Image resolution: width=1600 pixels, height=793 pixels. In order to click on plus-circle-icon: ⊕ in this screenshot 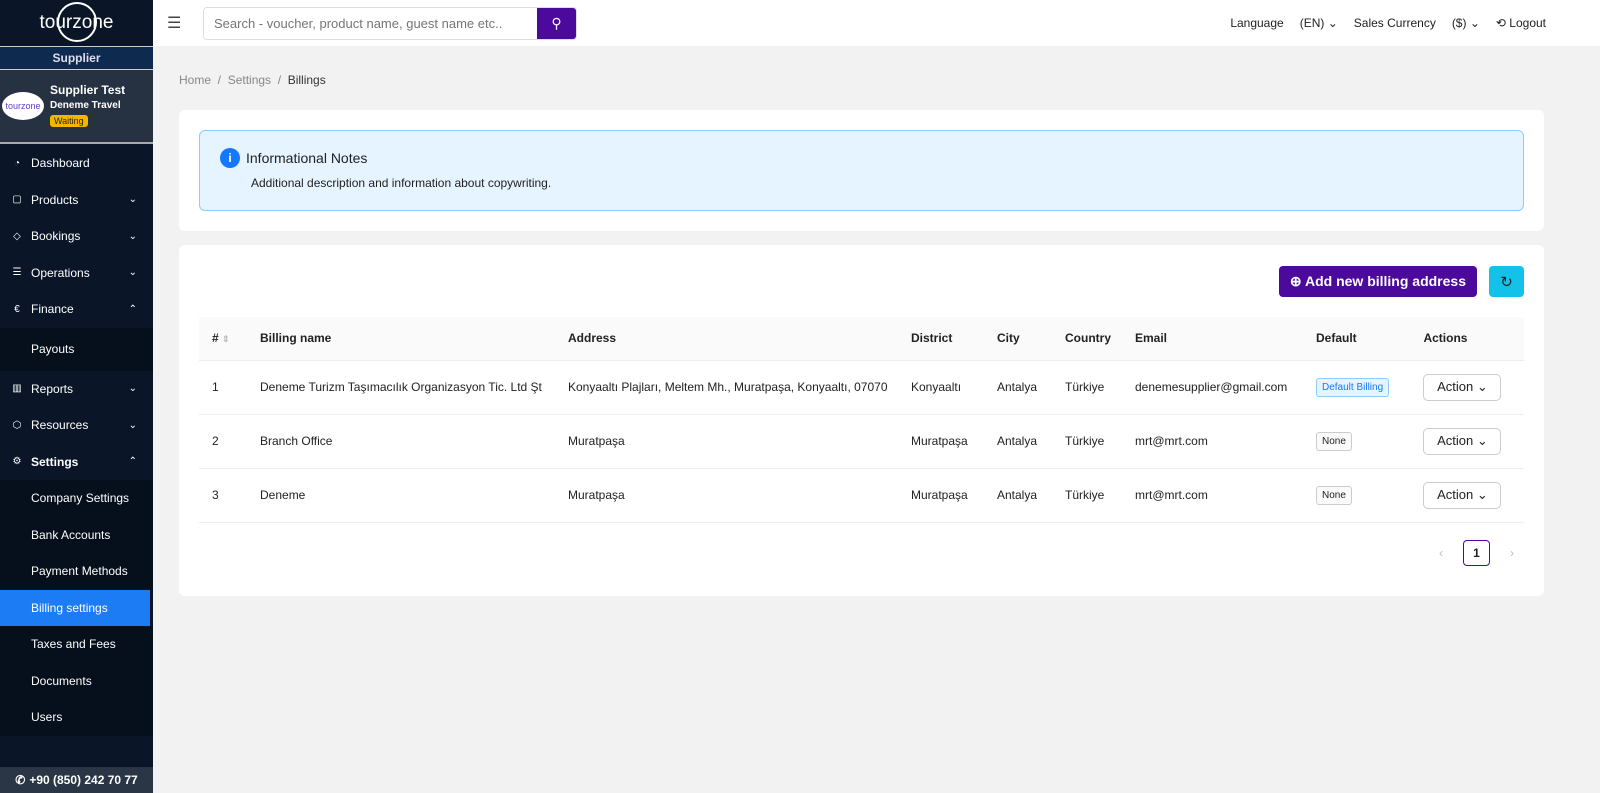, I will do `click(1295, 281)`.